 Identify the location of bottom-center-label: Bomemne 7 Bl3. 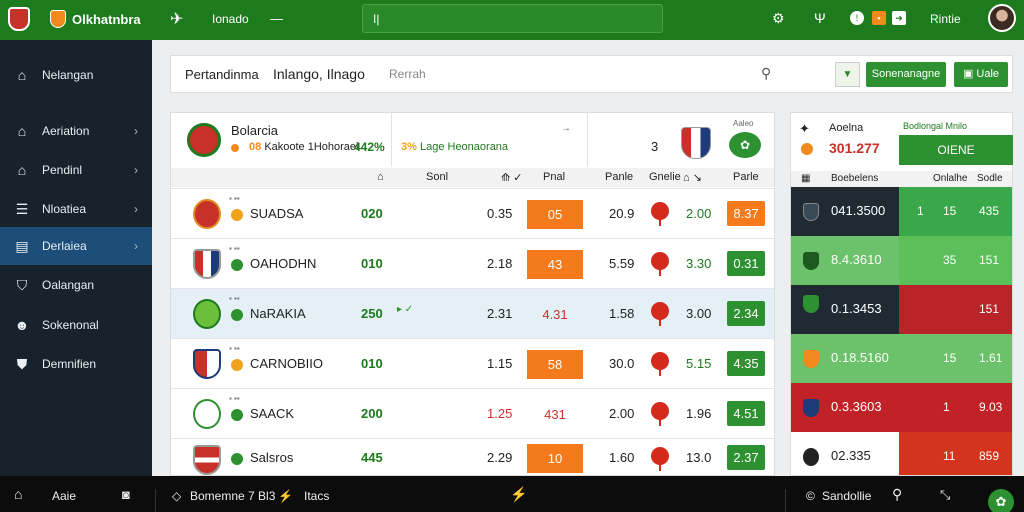
(232, 496).